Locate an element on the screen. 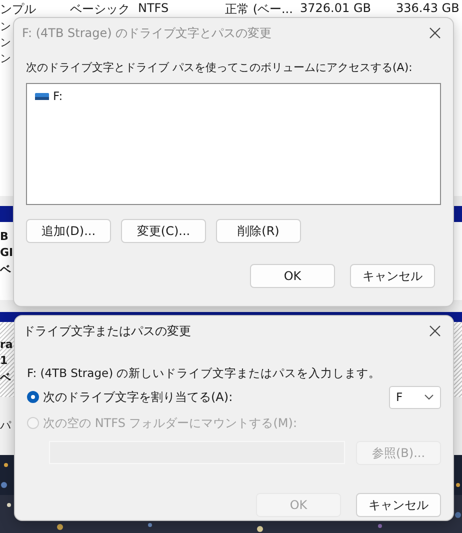 The image size is (462, 533). drive-letter-dropdown: F is located at coordinates (415, 397).